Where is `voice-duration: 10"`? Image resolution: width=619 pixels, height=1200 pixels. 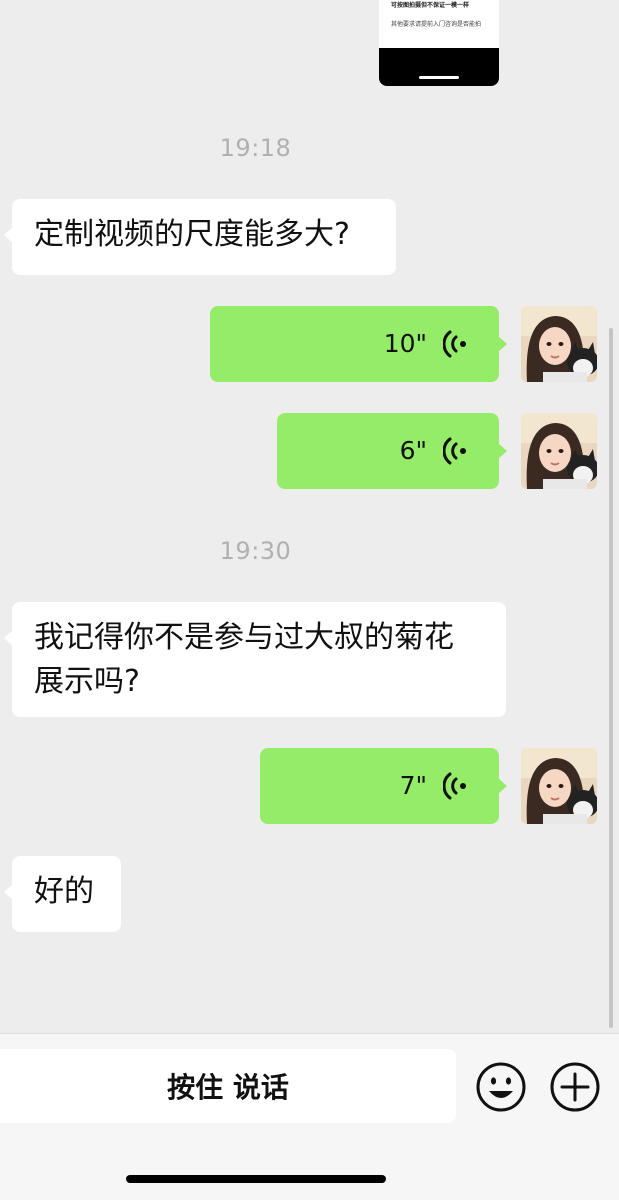
voice-duration: 10" is located at coordinates (405, 343).